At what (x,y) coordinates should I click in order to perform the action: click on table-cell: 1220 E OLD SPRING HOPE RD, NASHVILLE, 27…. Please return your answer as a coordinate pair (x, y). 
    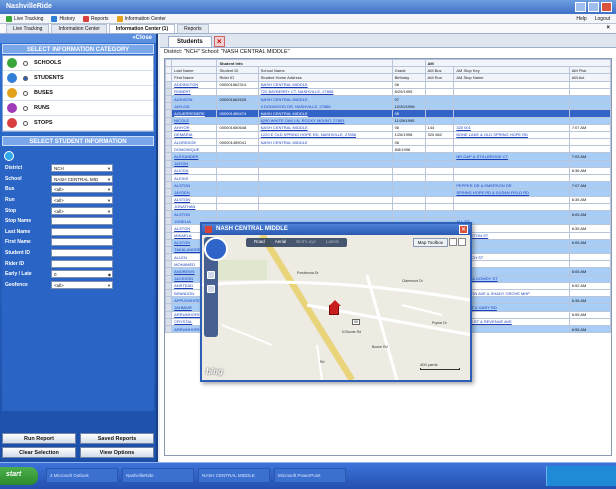
    Looking at the image, I should click on (325, 135).